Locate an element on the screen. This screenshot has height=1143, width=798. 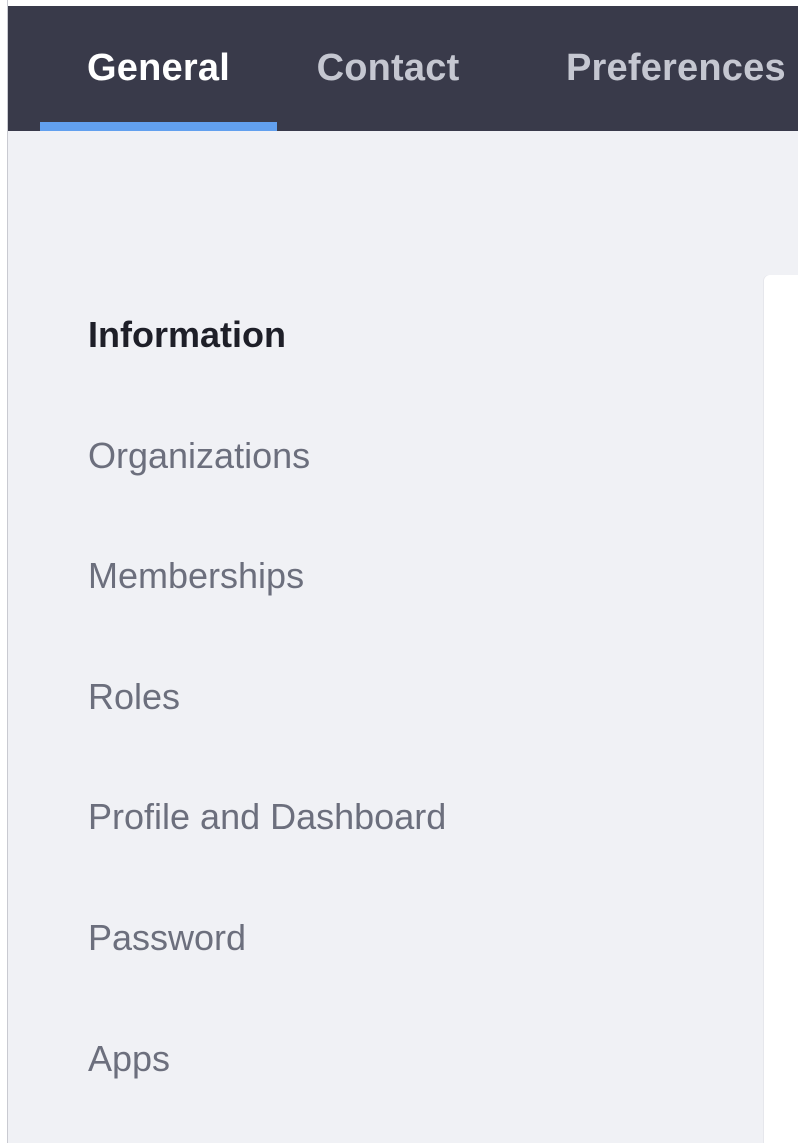
nav-item-label: Organizations is located at coordinates (199, 455).